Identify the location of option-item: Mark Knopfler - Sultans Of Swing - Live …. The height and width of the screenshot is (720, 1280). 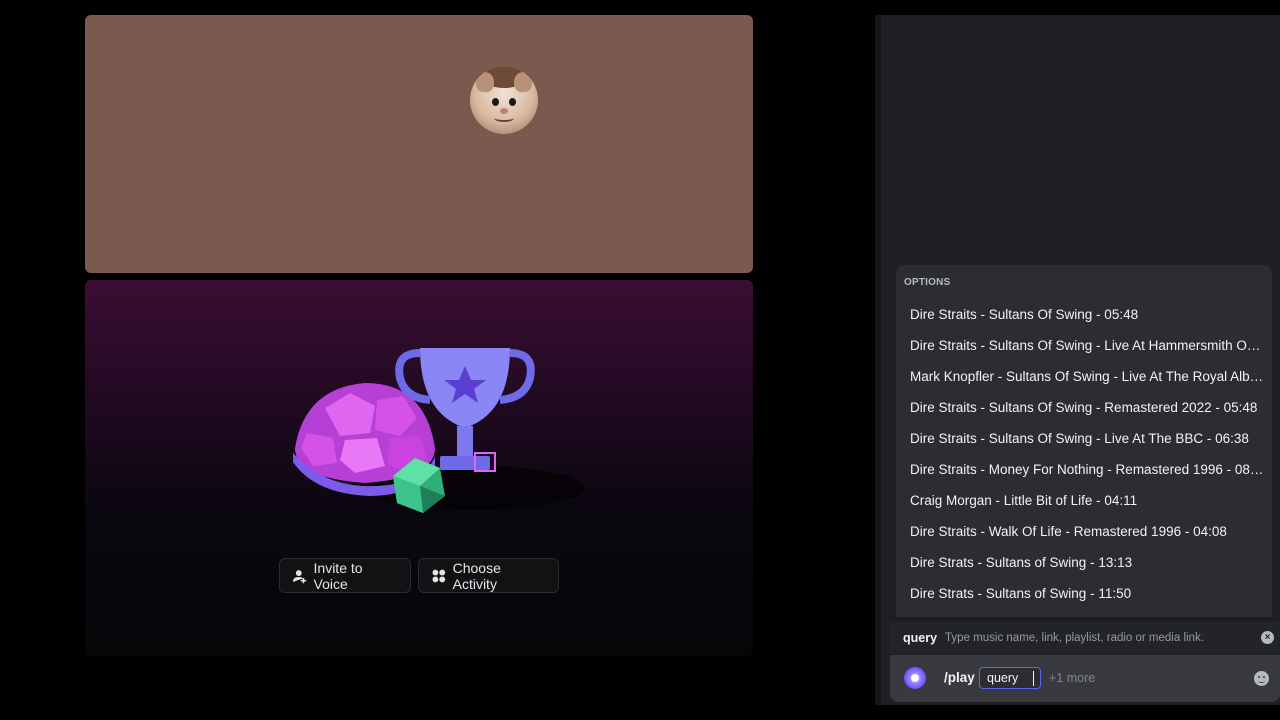
(1084, 376).